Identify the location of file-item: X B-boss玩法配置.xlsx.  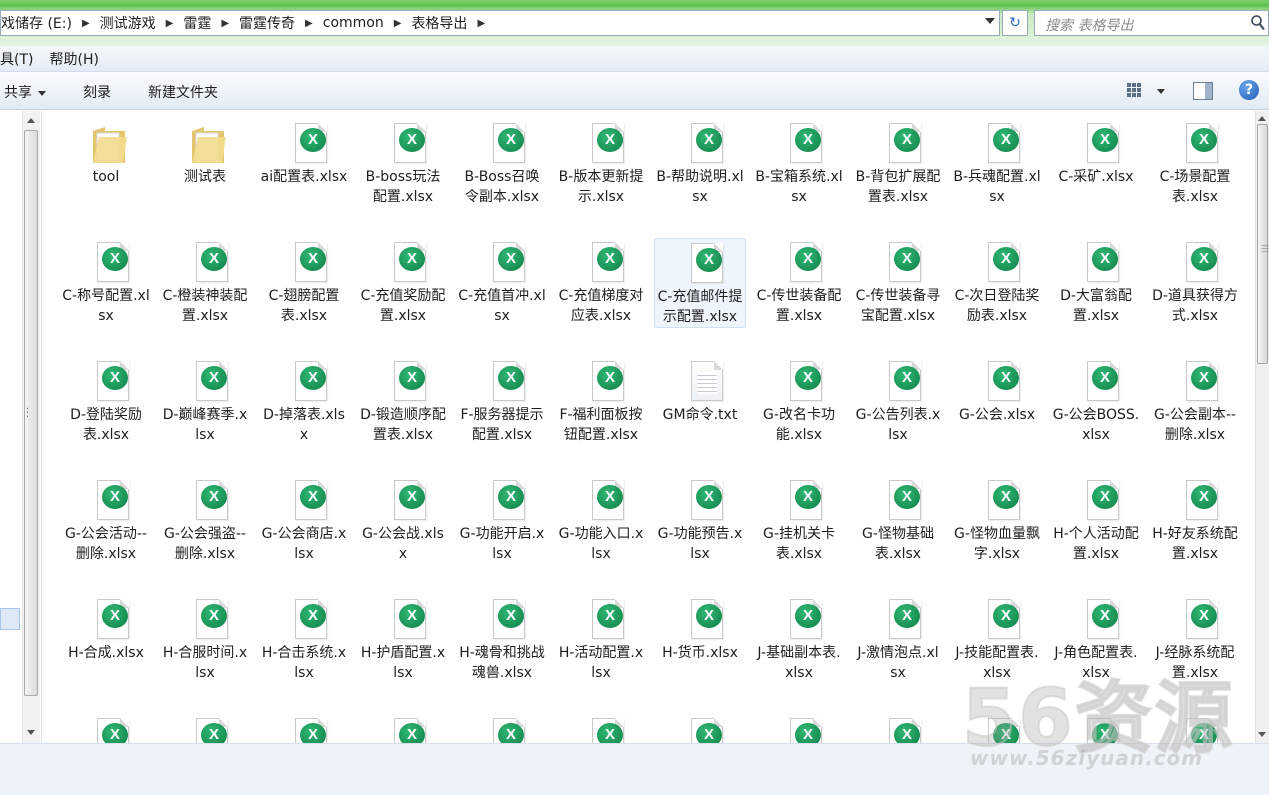
(403, 163).